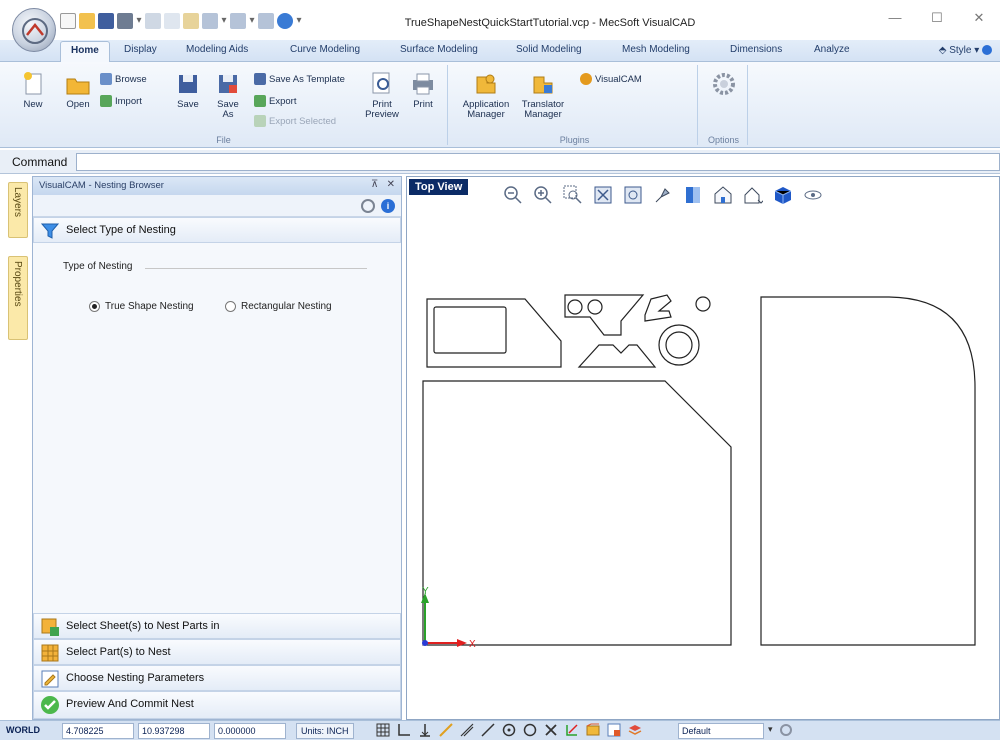  Describe the element at coordinates (125, 21) in the screenshot. I see `print-icon` at that location.